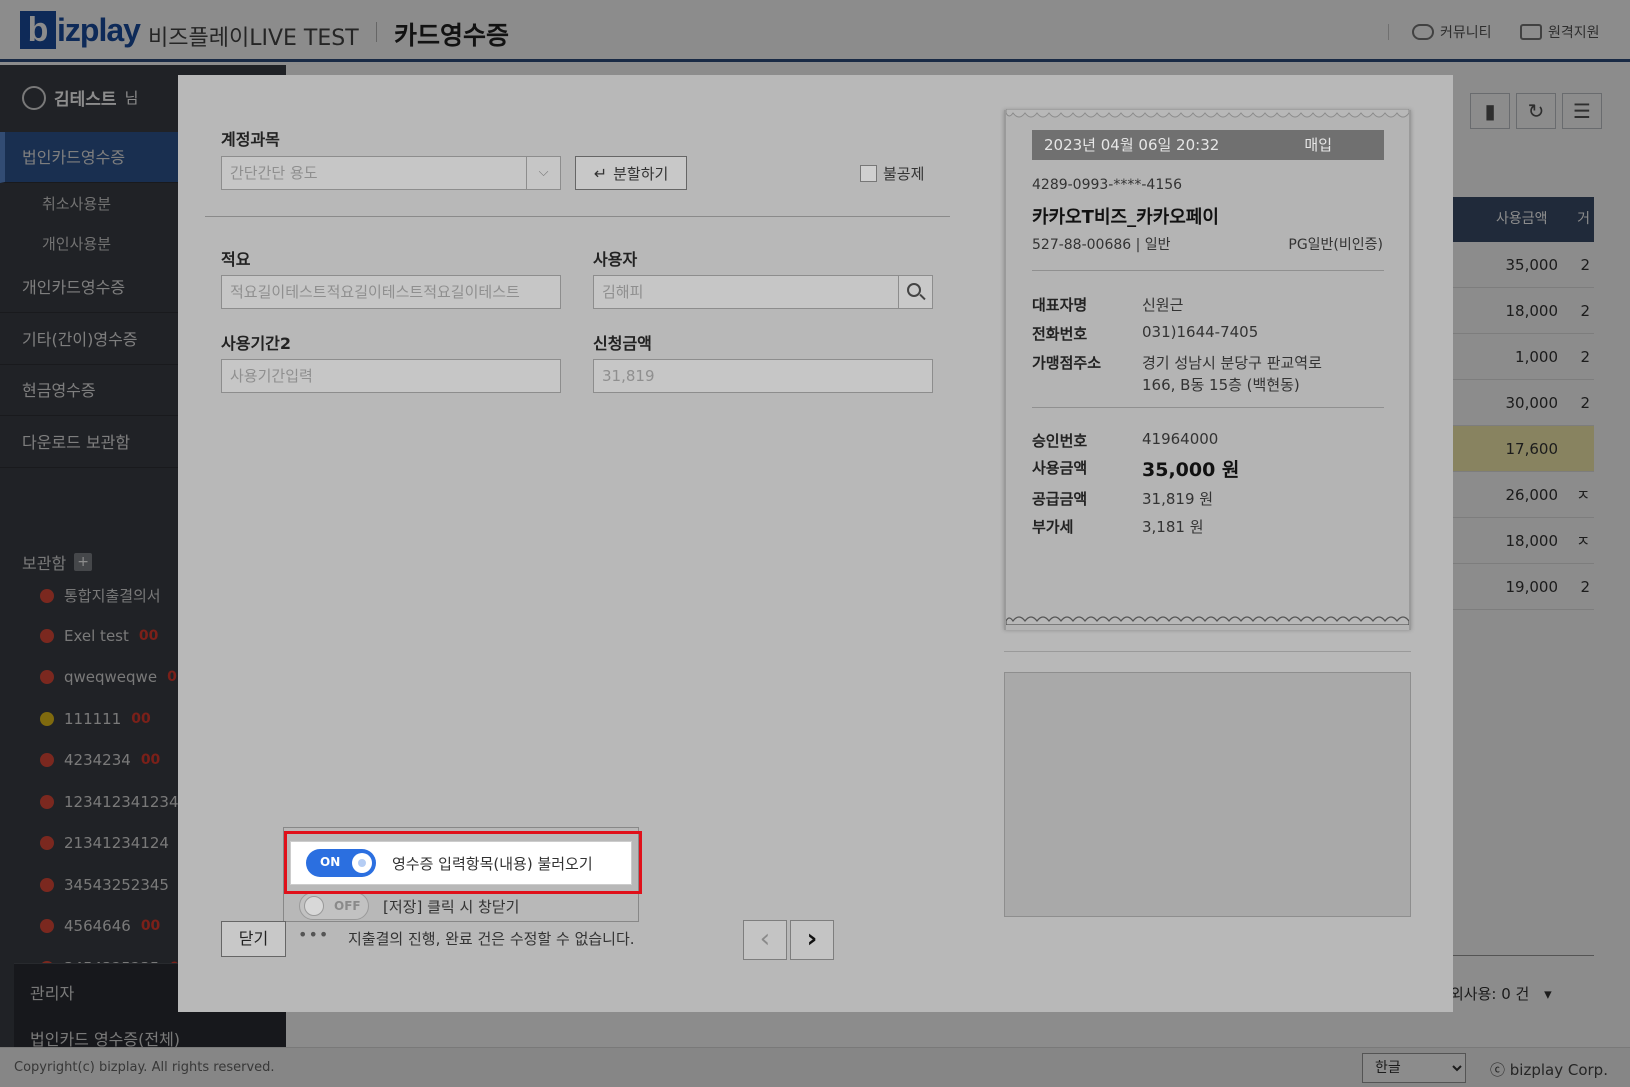 This screenshot has width=1630, height=1087. Describe the element at coordinates (1200, 332) in the screenshot. I see `receipt-detail-value: 031)1644-7405` at that location.